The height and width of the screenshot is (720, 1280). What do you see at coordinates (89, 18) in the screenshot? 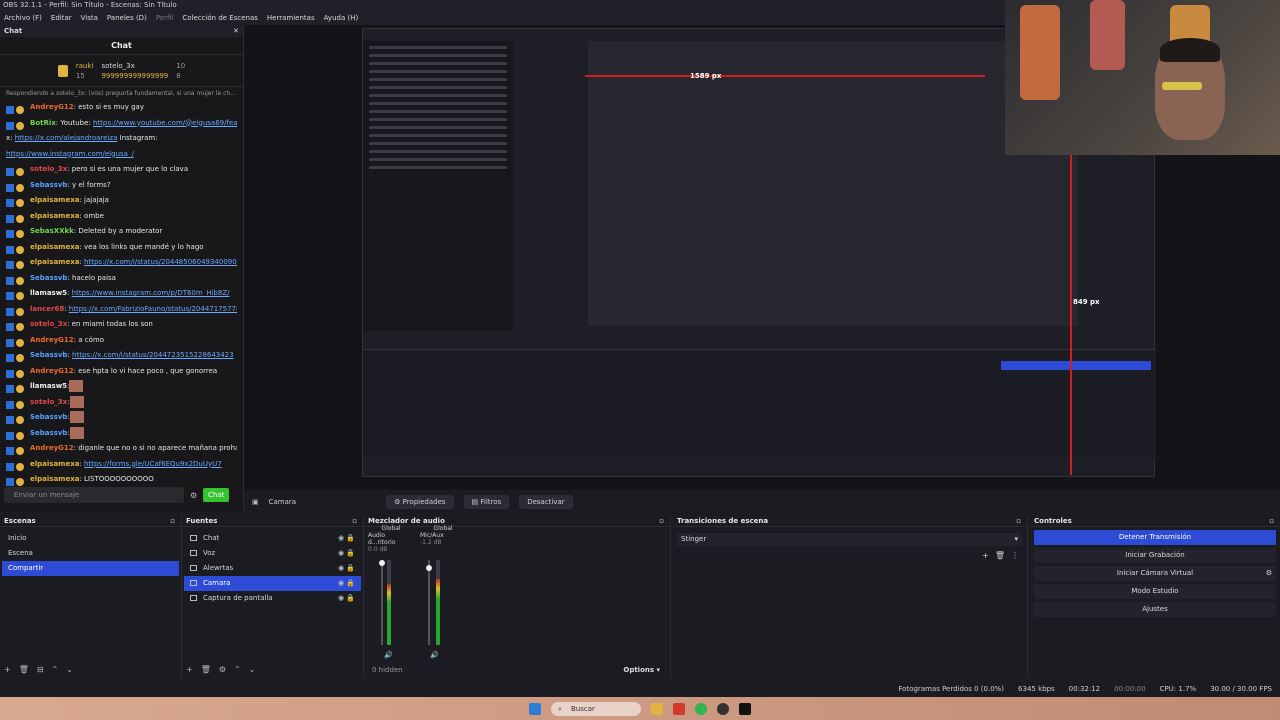
I see `menu-vista: Vista` at bounding box center [89, 18].